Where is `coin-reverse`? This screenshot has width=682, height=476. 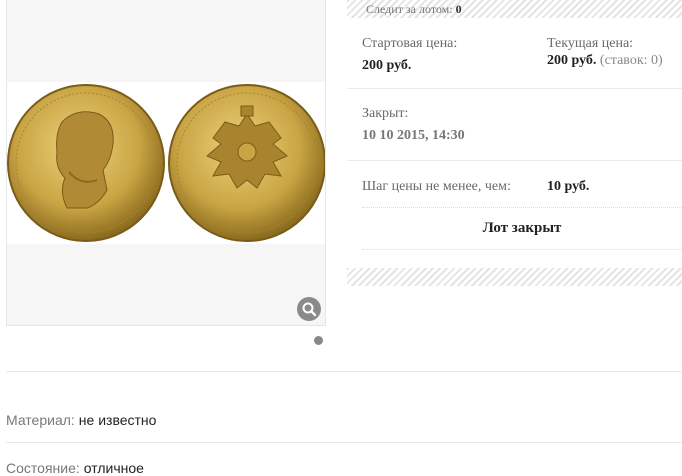
coin-reverse is located at coordinates (247, 163).